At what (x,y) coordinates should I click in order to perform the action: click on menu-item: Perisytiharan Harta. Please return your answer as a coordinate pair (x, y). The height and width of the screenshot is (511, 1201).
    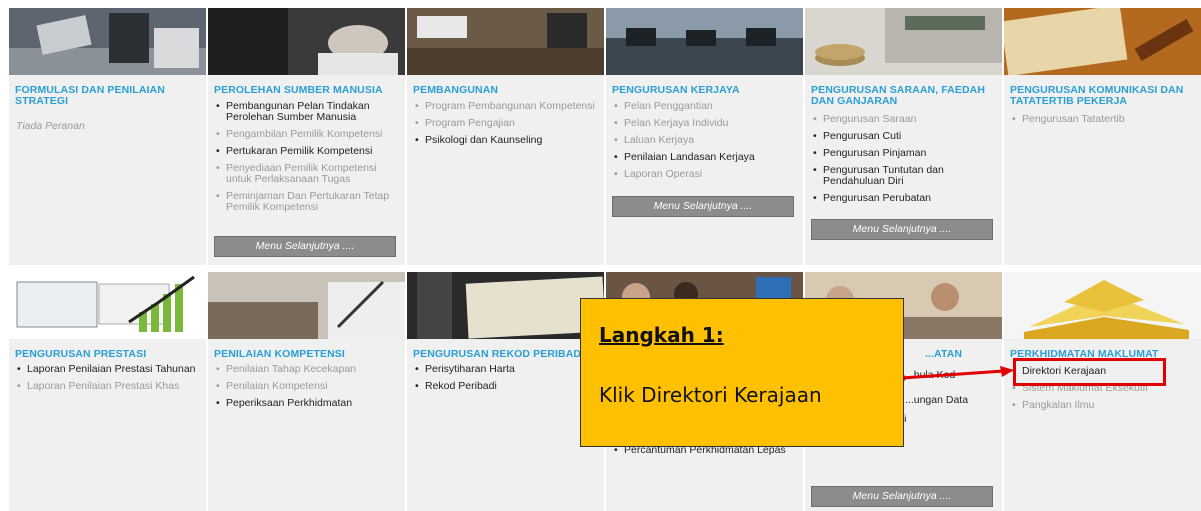
    Looking at the image, I should click on (506, 370).